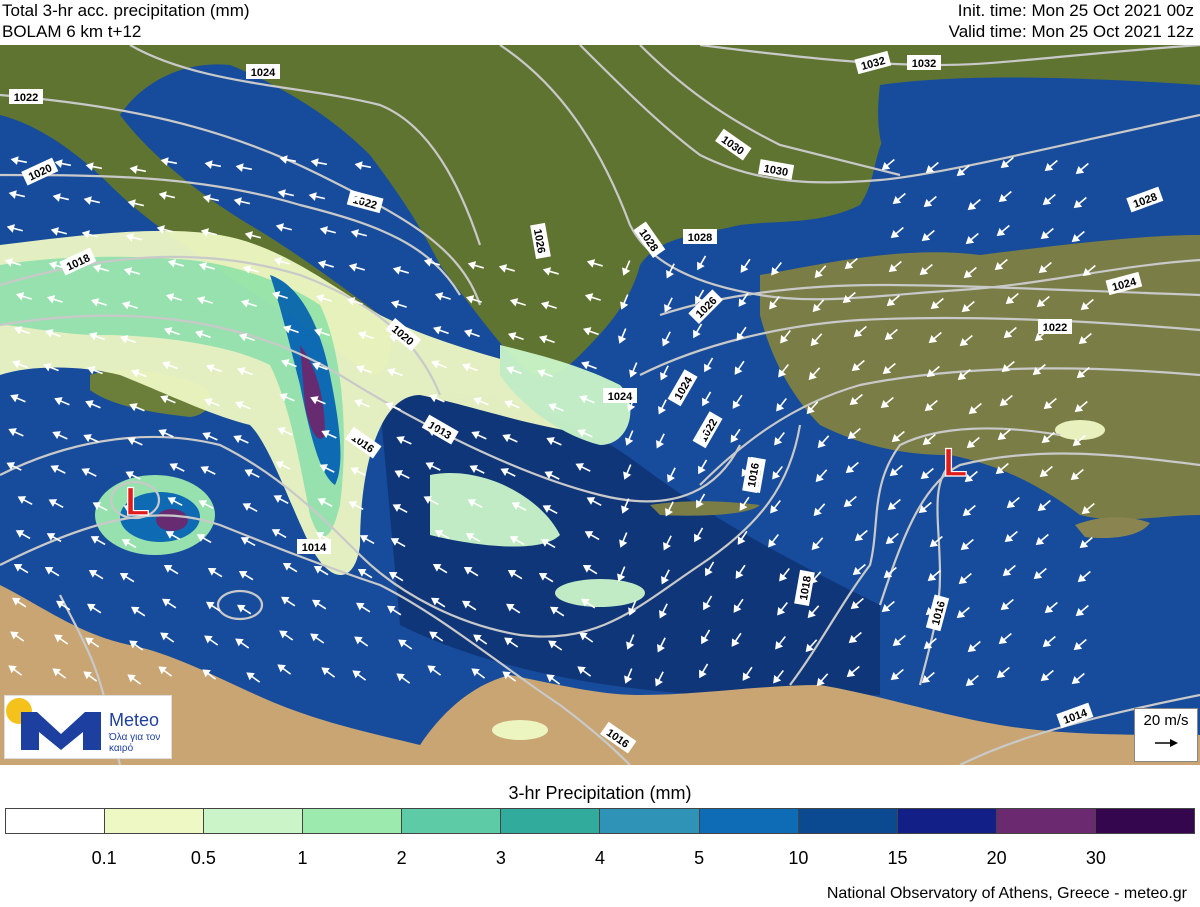  I want to click on colorbar-title: 3-hr Precipitation (mm), so click(600, 793).